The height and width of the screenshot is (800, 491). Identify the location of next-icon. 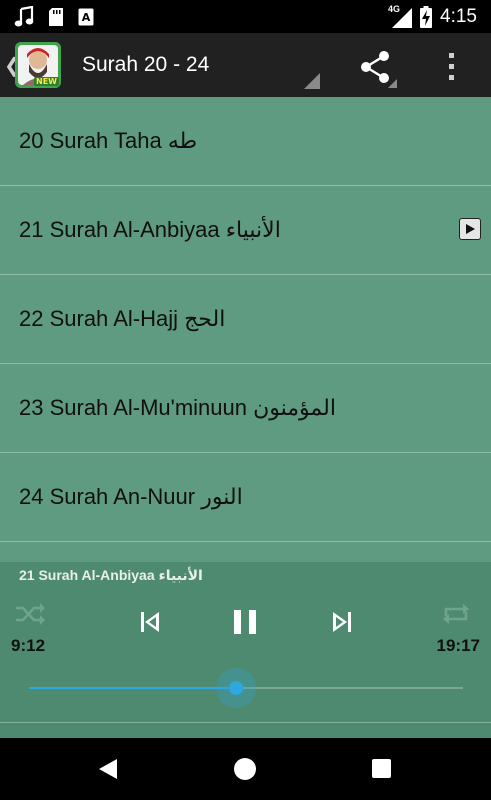
(342, 622).